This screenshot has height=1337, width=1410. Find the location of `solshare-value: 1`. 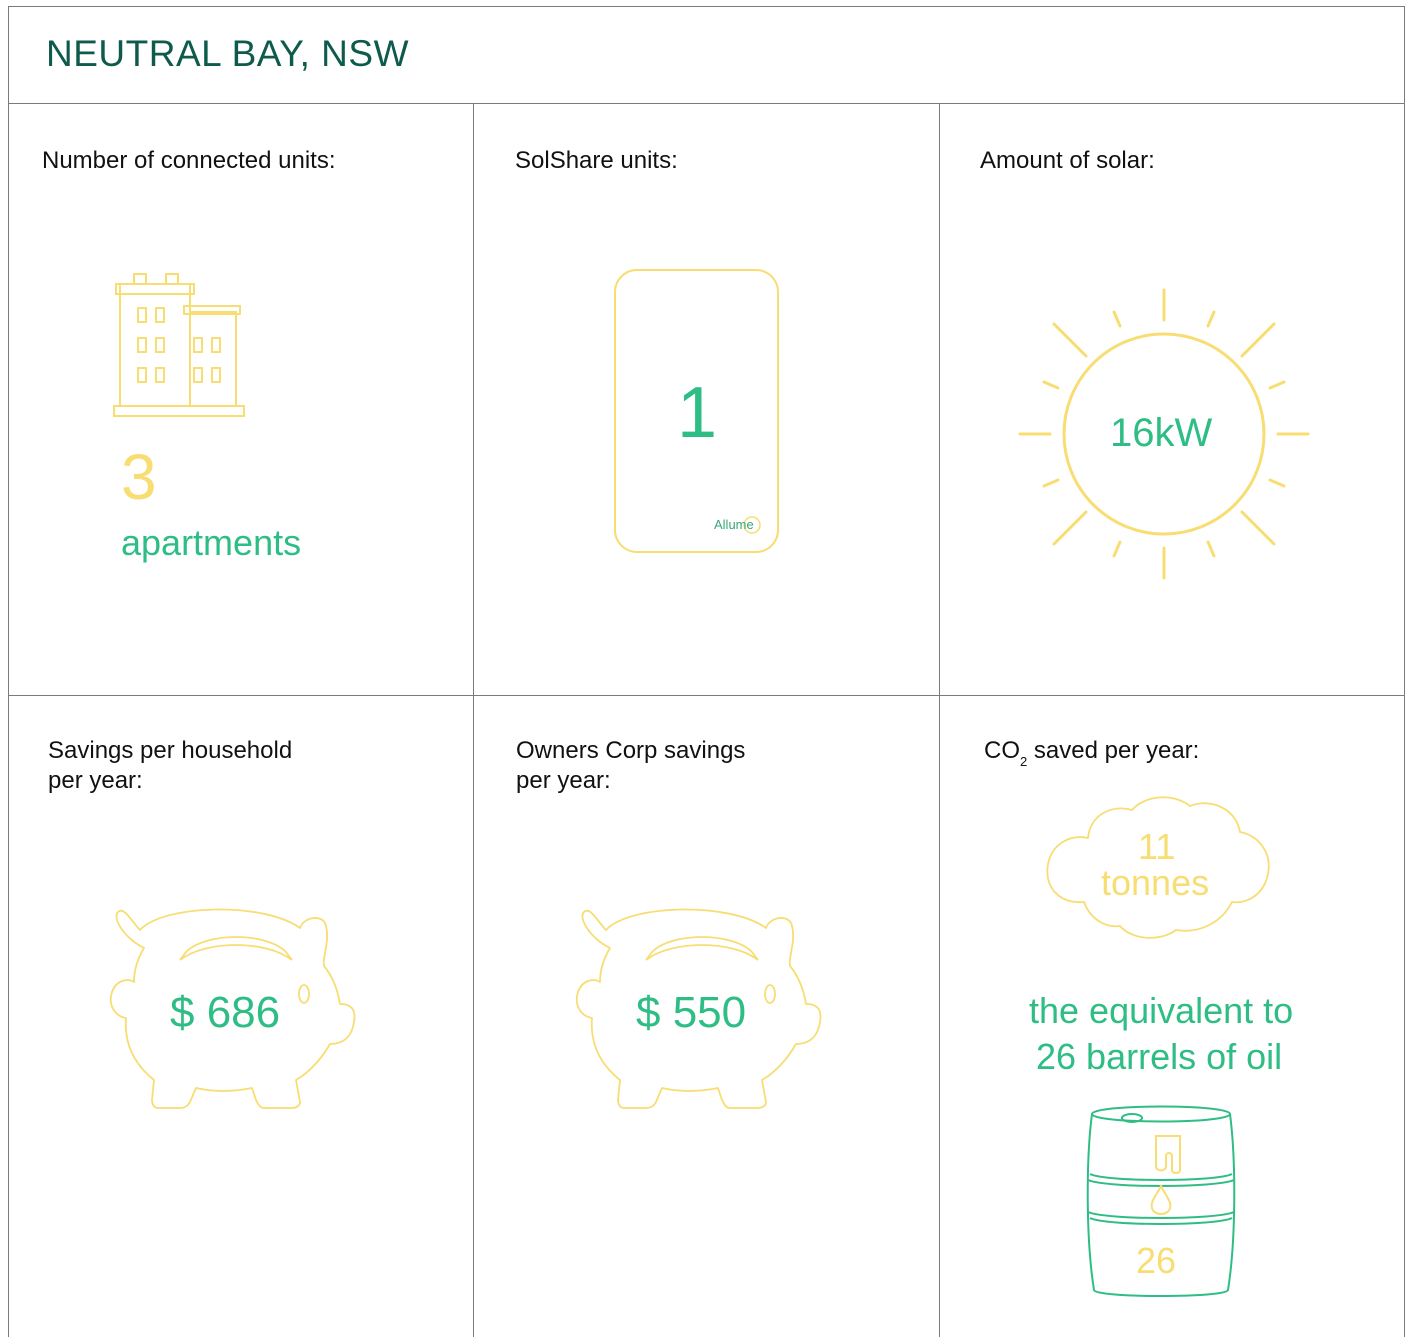

solshare-value: 1 is located at coordinates (697, 413).